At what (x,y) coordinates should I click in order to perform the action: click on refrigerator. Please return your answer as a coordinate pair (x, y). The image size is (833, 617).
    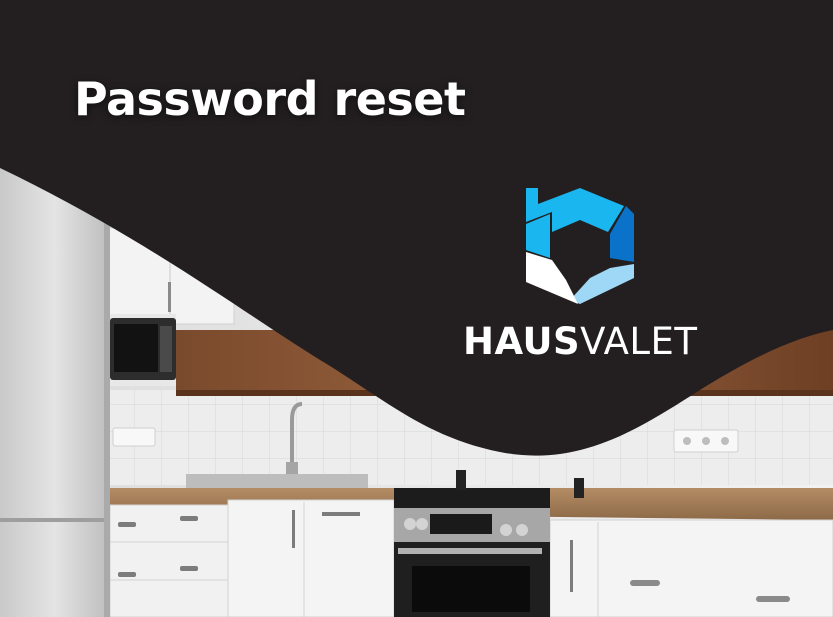
    Looking at the image, I should click on (55, 383).